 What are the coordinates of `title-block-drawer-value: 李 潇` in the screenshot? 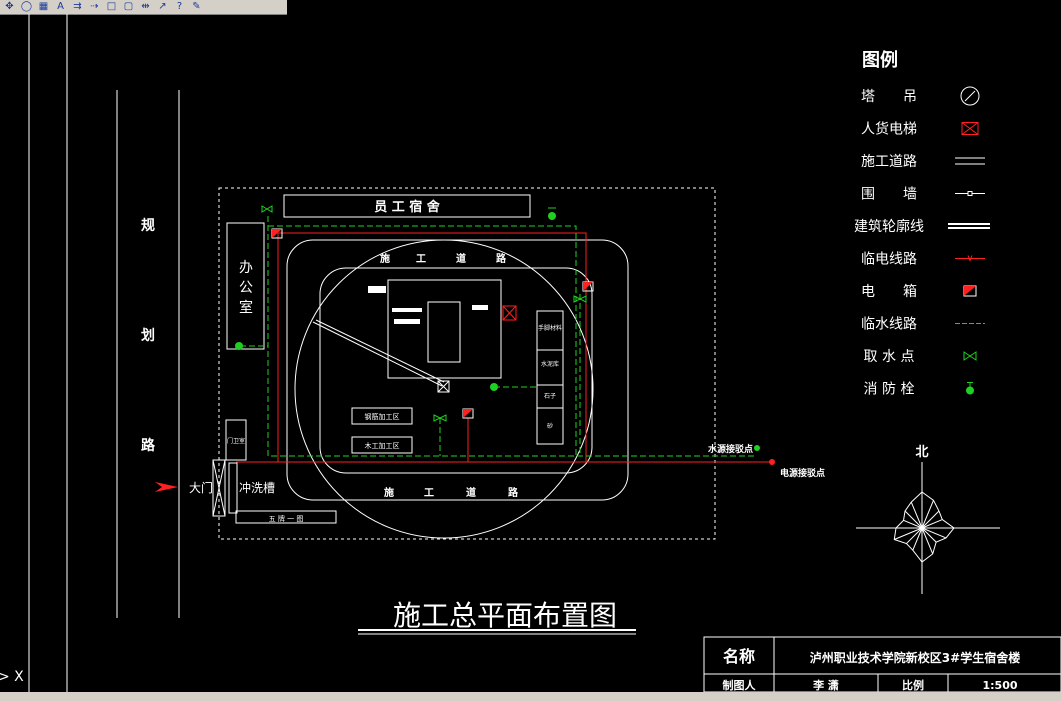 It's located at (825, 685).